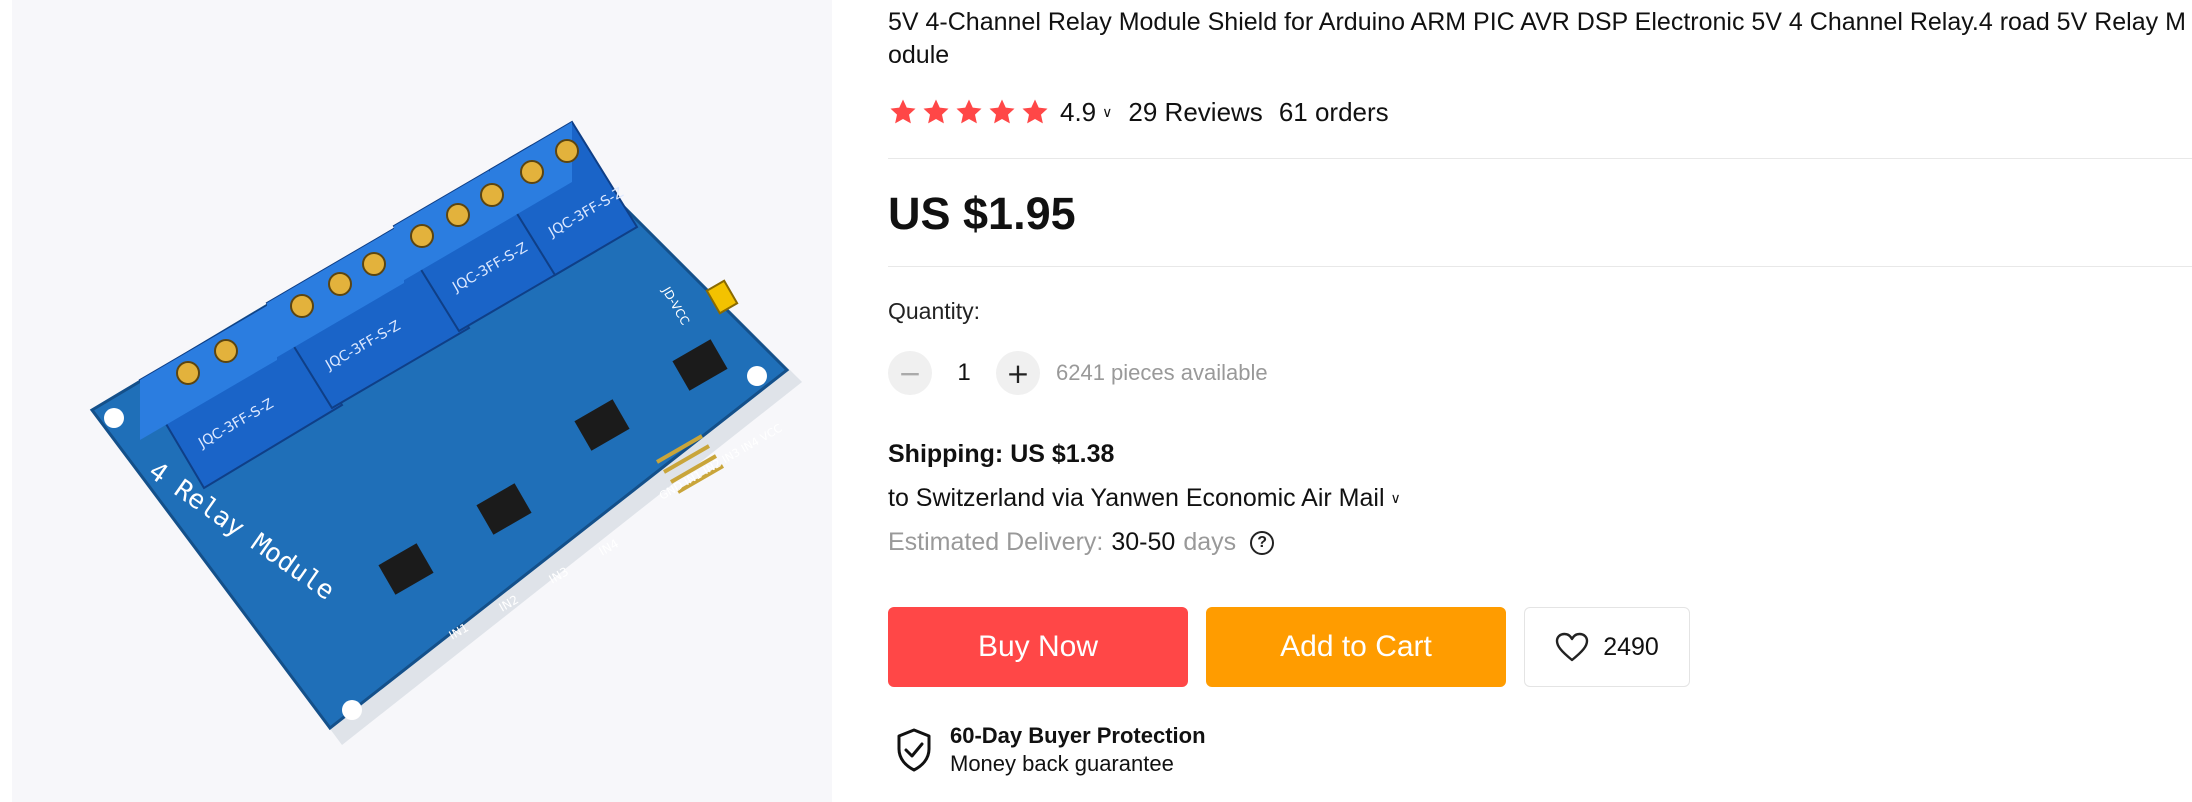 The width and height of the screenshot is (2192, 802). I want to click on shipping-cost: Shipping: US $1.38, so click(1001, 454).